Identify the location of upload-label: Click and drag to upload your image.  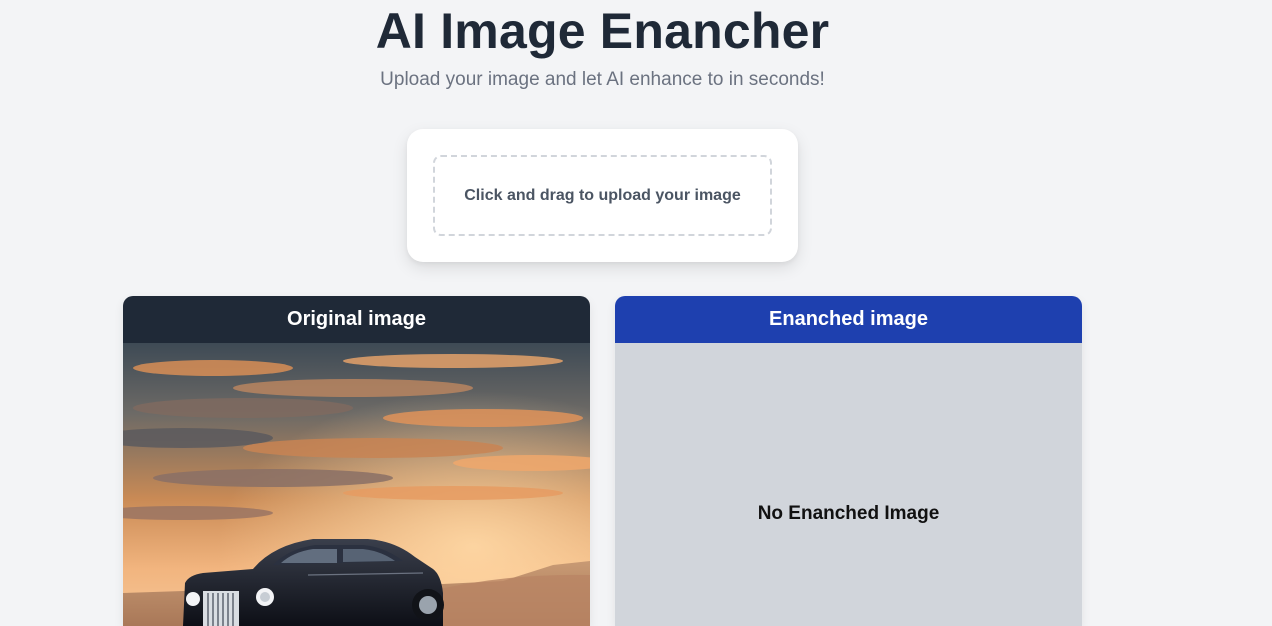
(602, 195).